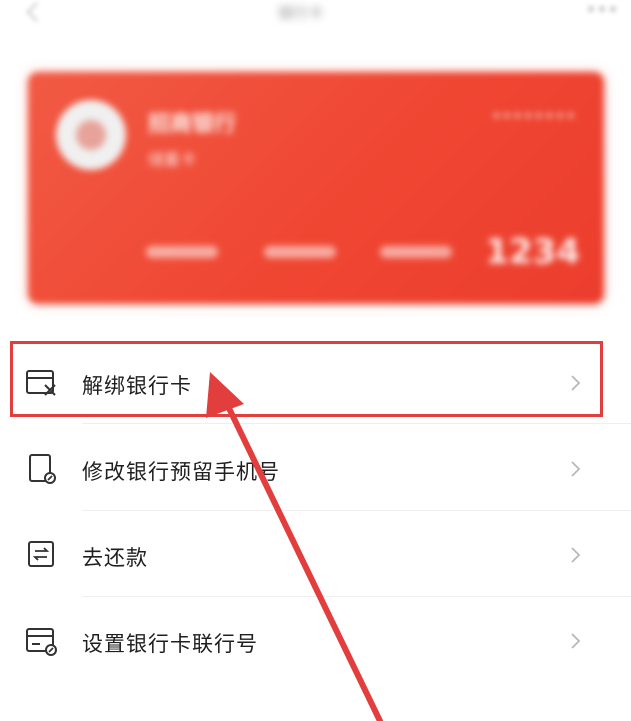  What do you see at coordinates (315, 469) in the screenshot?
I see `menu-item-change-phone: 修改银行预留手机号` at bounding box center [315, 469].